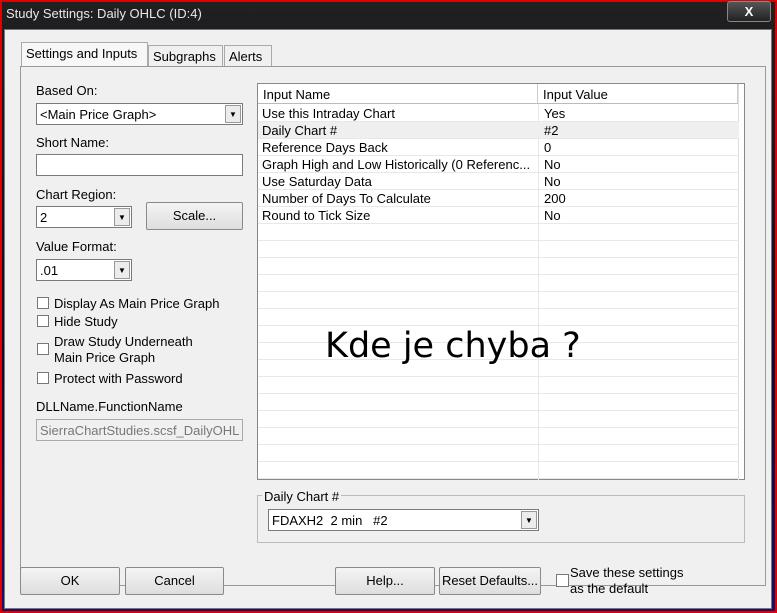 The width and height of the screenshot is (777, 613). What do you see at coordinates (498, 215) in the screenshot?
I see `table-row: Round to Tick Size No` at bounding box center [498, 215].